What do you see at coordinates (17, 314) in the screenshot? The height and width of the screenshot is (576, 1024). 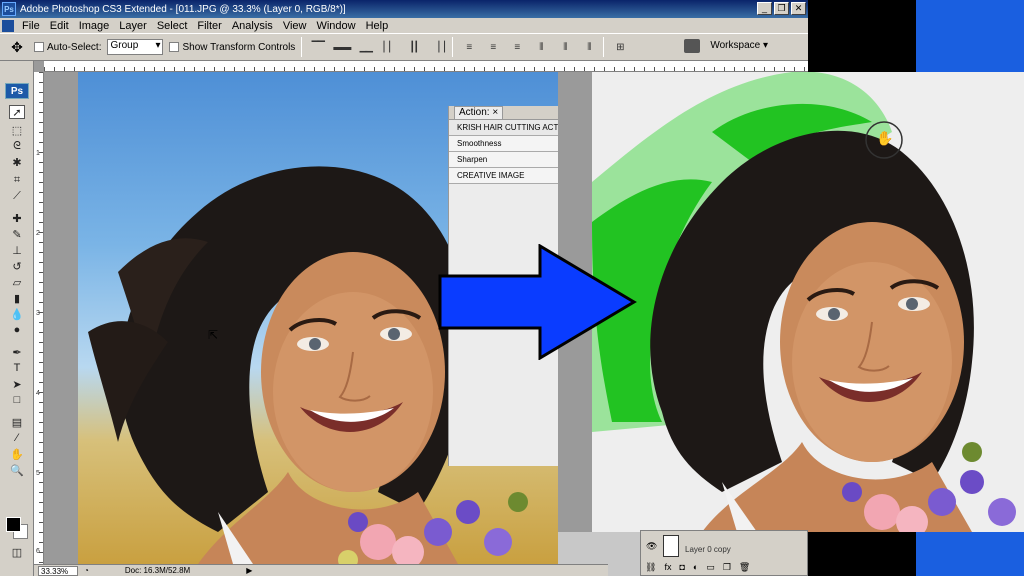 I see `blur-tool-icon: 💧` at bounding box center [17, 314].